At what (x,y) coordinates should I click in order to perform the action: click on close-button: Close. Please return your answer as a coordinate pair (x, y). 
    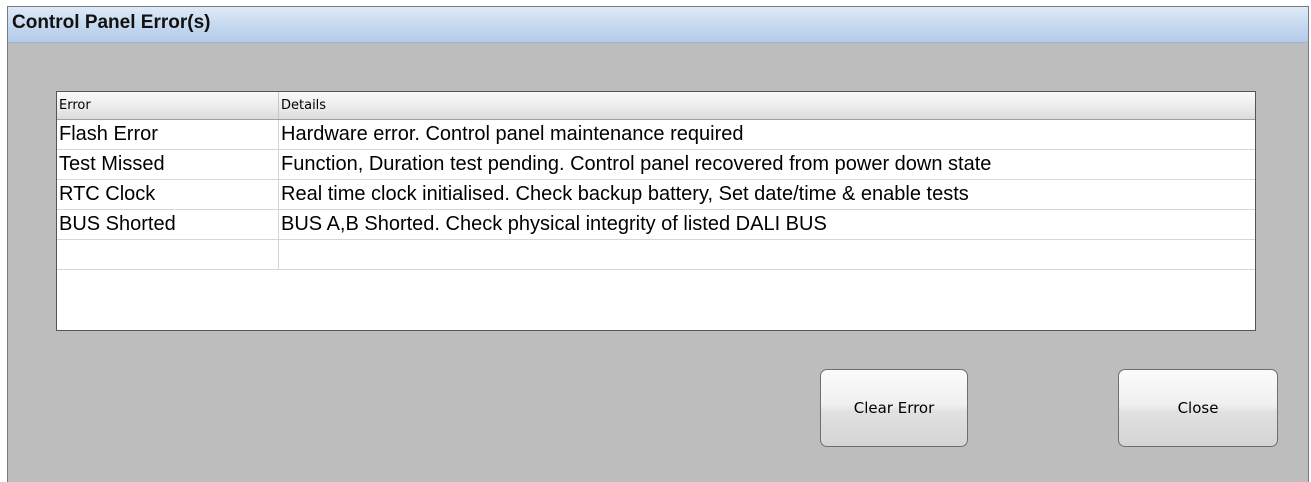
    Looking at the image, I should click on (1198, 408).